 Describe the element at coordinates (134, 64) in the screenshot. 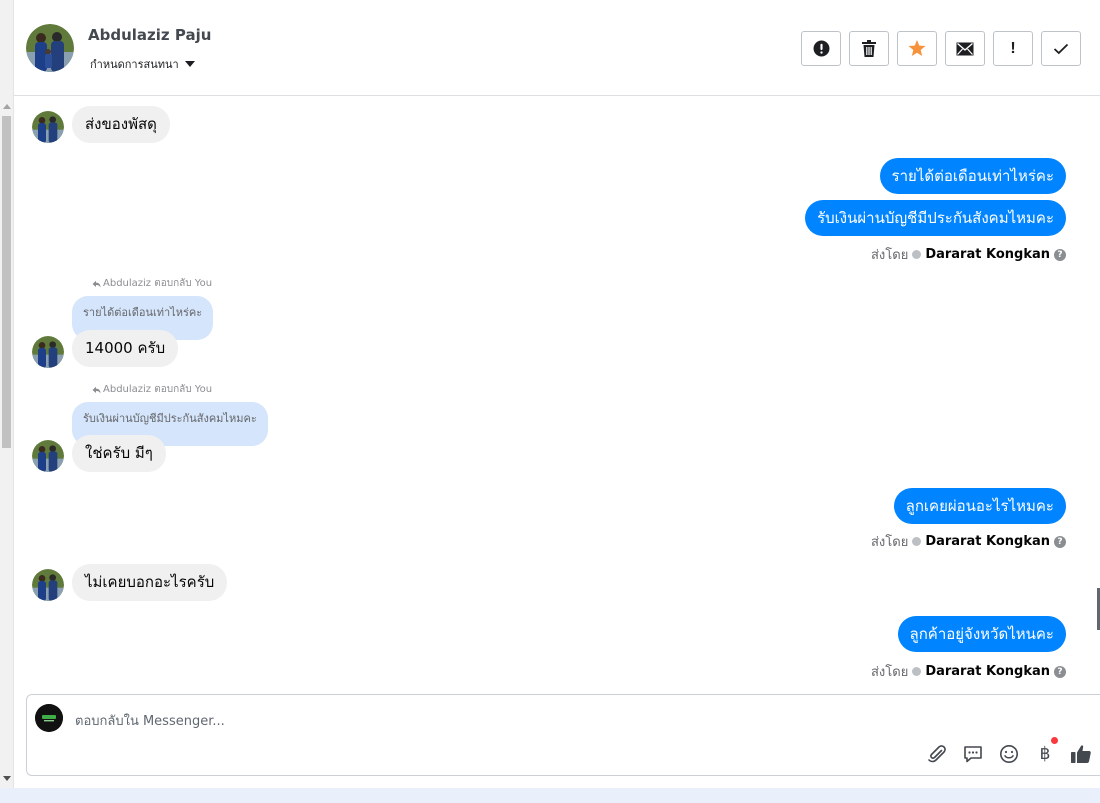

I see `assign-label: กำหนดการสนทนา` at that location.